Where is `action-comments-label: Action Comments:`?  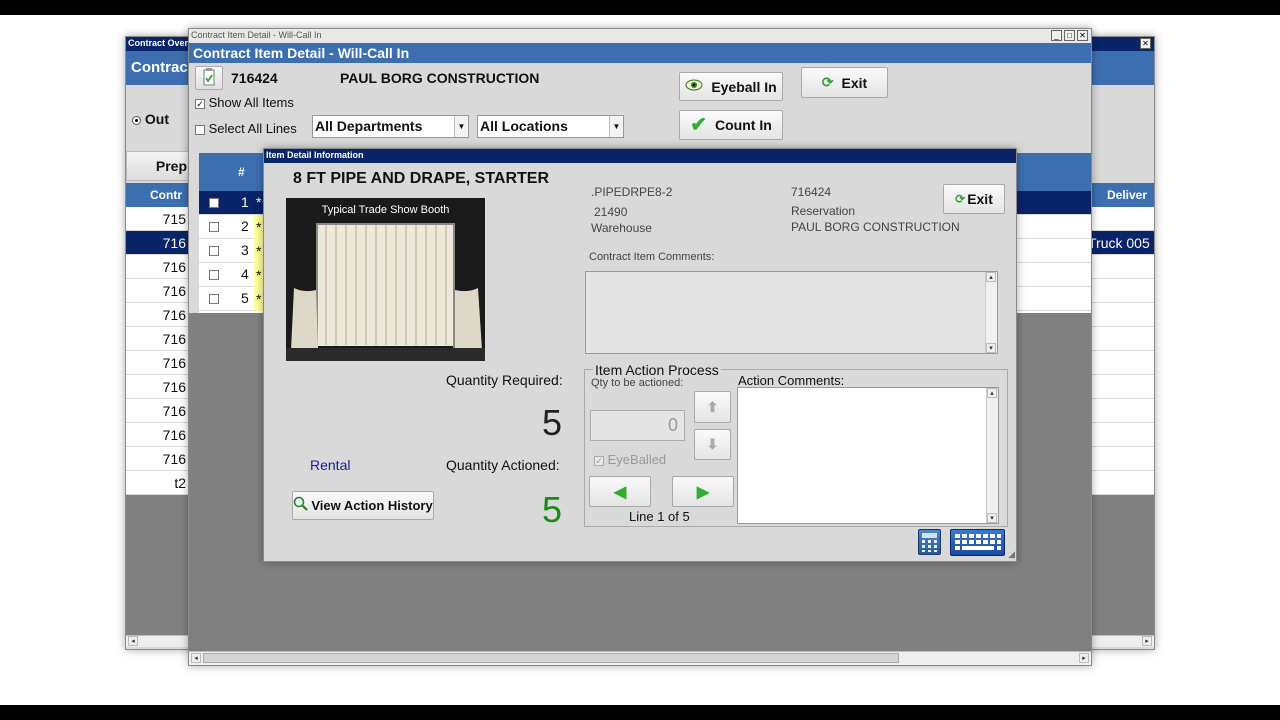 action-comments-label: Action Comments: is located at coordinates (791, 380).